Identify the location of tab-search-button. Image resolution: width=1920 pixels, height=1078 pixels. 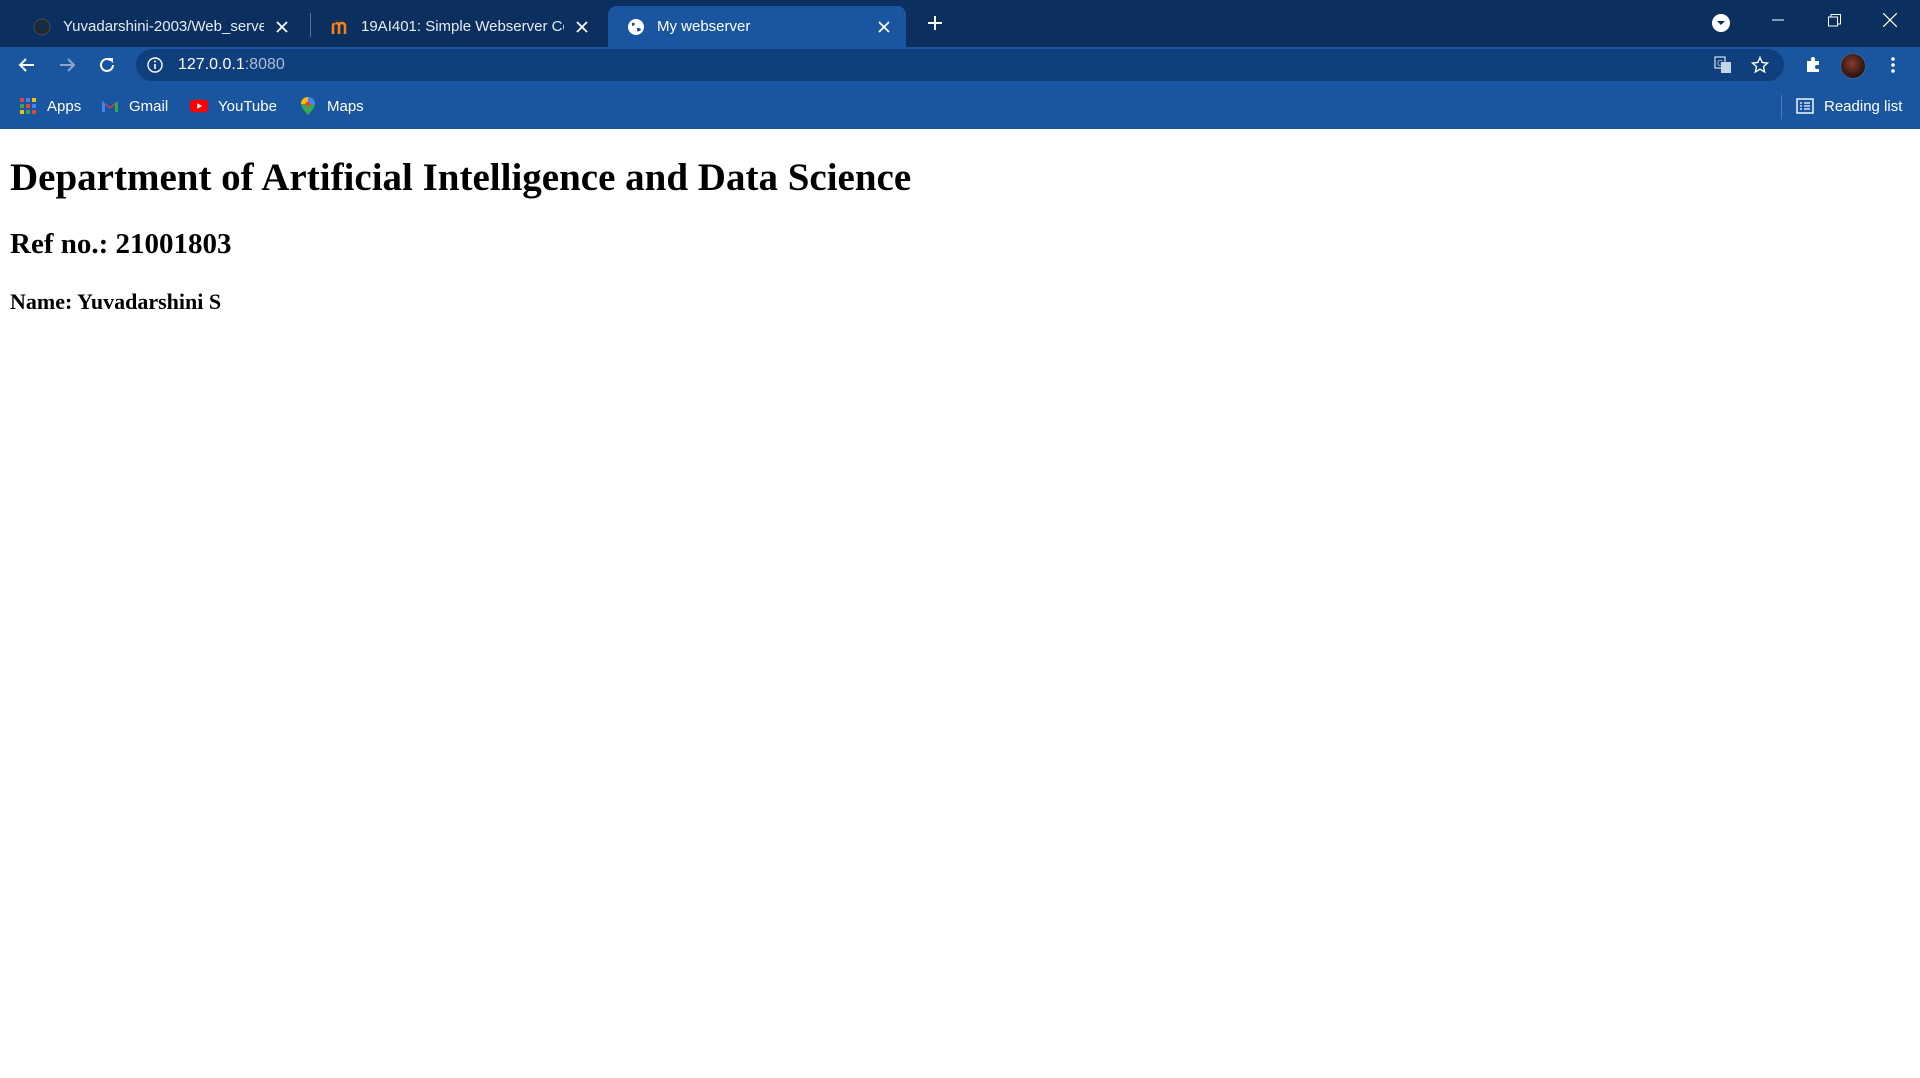
(1721, 23).